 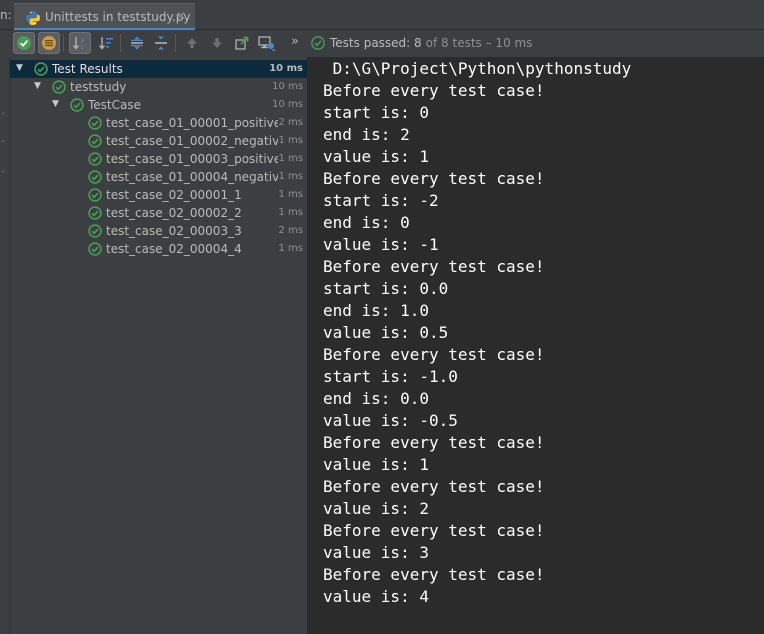 I want to click on next-failed-icon, so click(x=217, y=43).